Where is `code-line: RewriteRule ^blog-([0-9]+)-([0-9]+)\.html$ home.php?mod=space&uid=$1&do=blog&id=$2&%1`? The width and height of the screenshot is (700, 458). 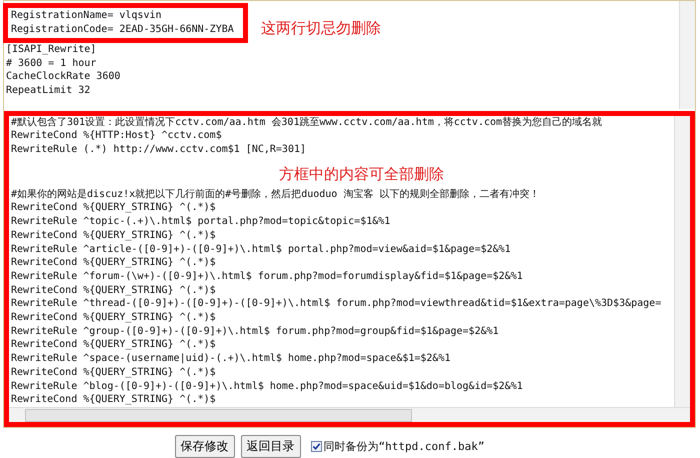
code-line: RewriteRule ^blog-([0-9]+)-([0-9]+)\.html$ home.php?mod=space&uid=$1&do=blog&id=$2&%1 is located at coordinates (267, 387).